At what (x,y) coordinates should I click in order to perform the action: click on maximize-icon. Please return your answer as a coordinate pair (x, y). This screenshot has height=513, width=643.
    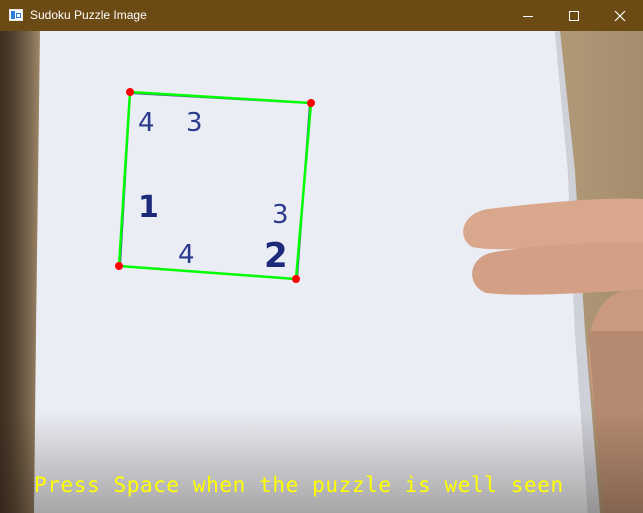
    Looking at the image, I should click on (574, 15).